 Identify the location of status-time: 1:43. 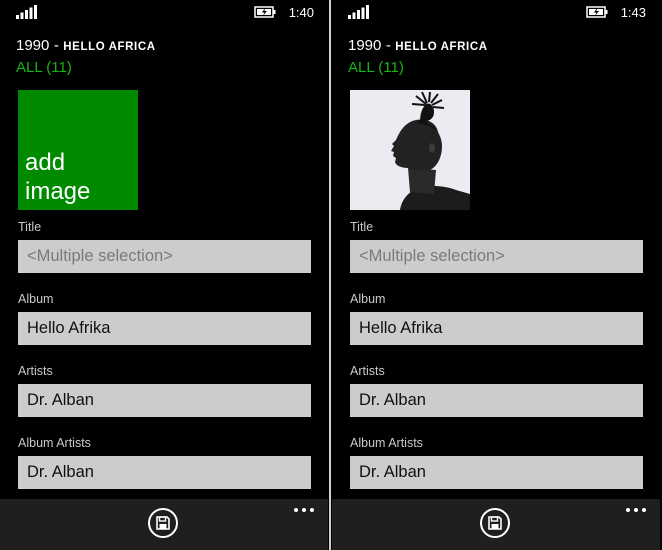
(633, 12).